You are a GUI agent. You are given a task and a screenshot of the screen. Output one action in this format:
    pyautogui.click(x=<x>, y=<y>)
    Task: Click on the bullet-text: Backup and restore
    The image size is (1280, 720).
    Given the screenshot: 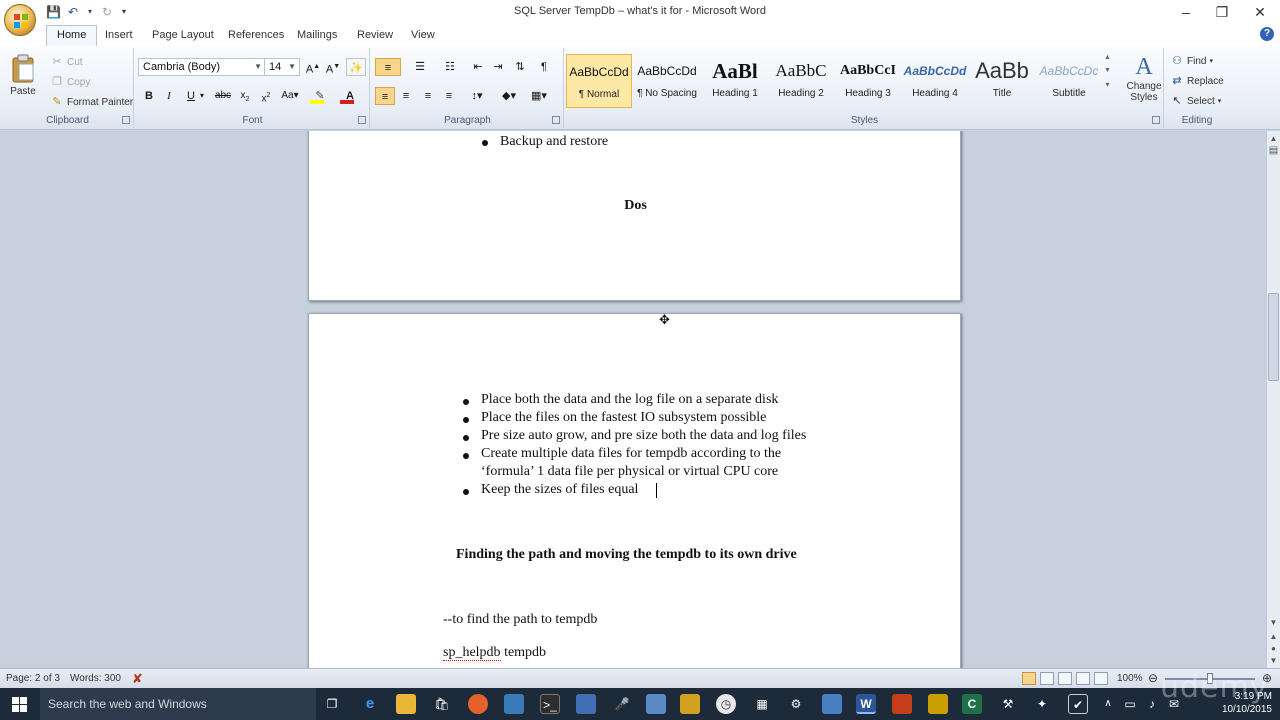 What is the action you would take?
    pyautogui.click(x=554, y=142)
    